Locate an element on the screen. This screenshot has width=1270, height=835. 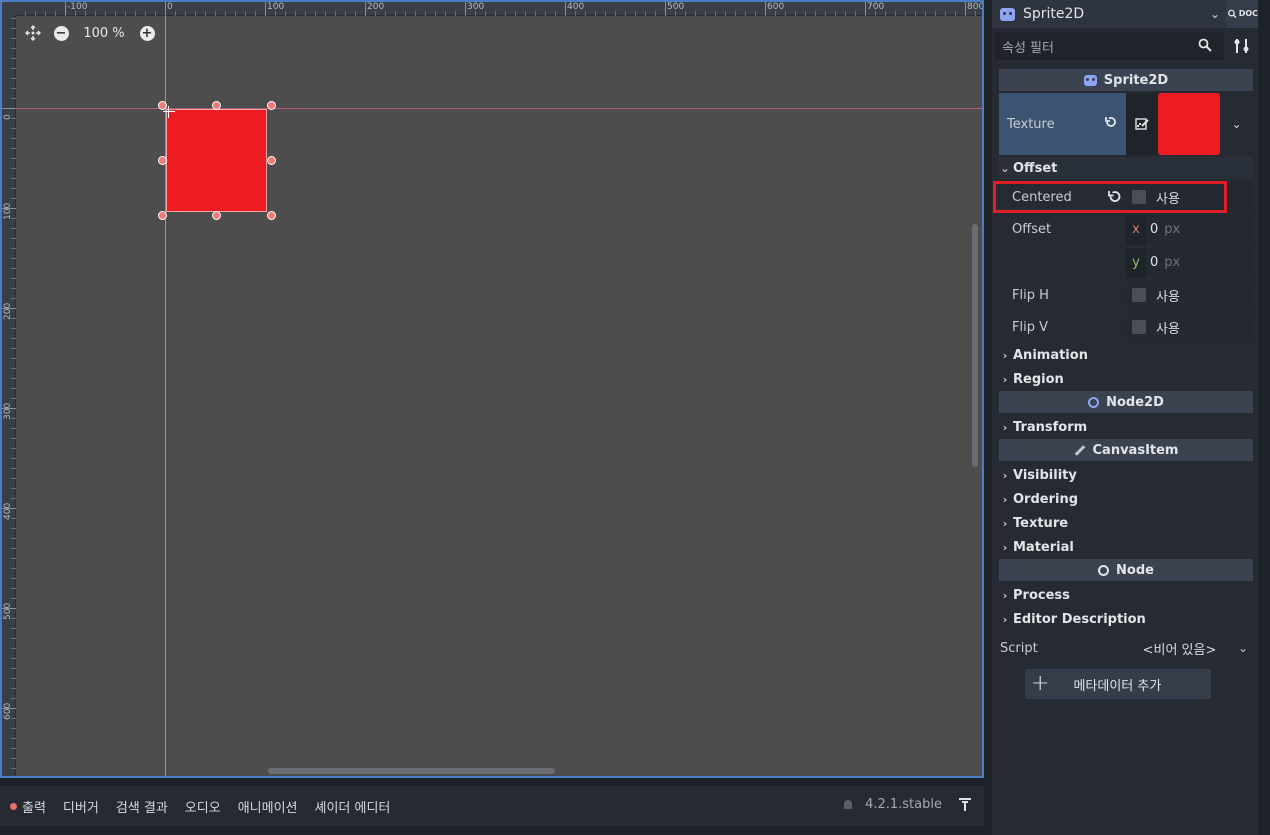
flip-h-checkbox: 사용 is located at coordinates (1189, 295).